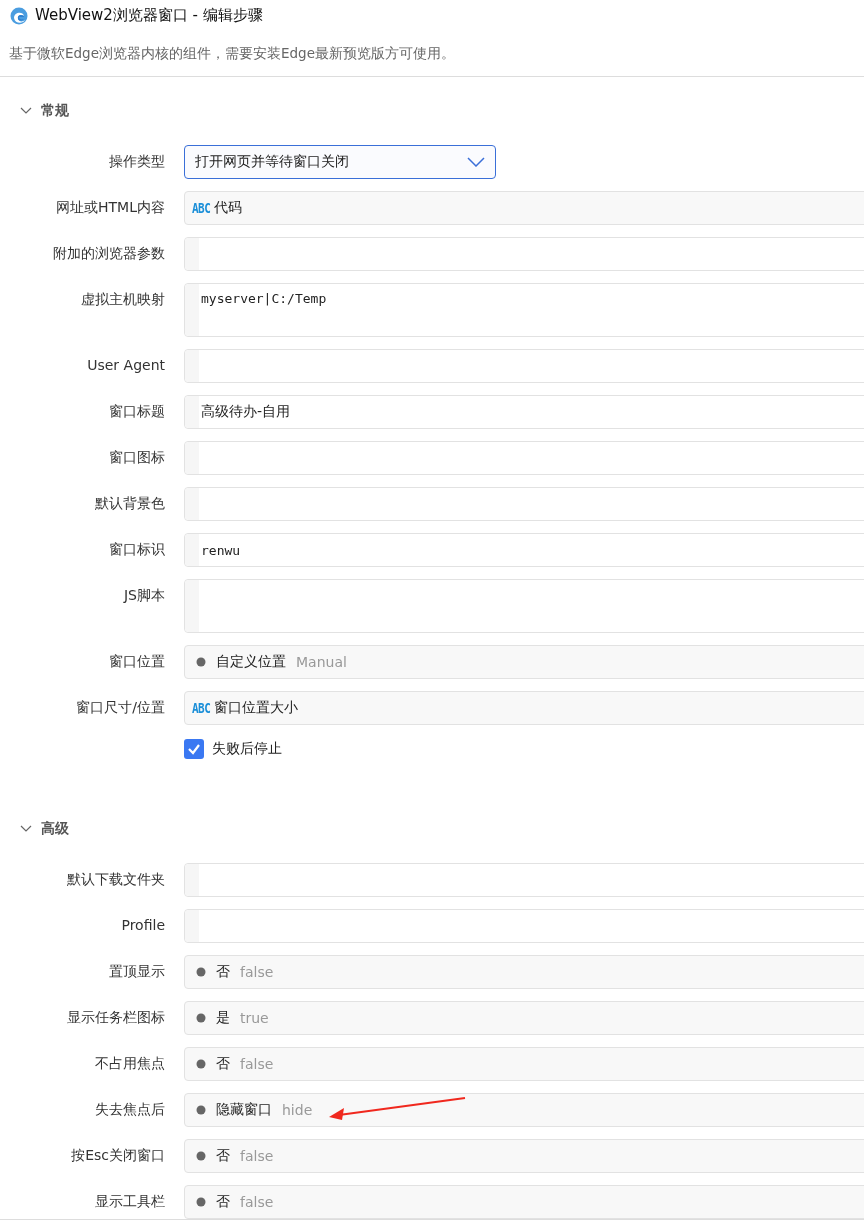  Describe the element at coordinates (130, 1063) in the screenshot. I see `field-label: 不占用焦点` at that location.